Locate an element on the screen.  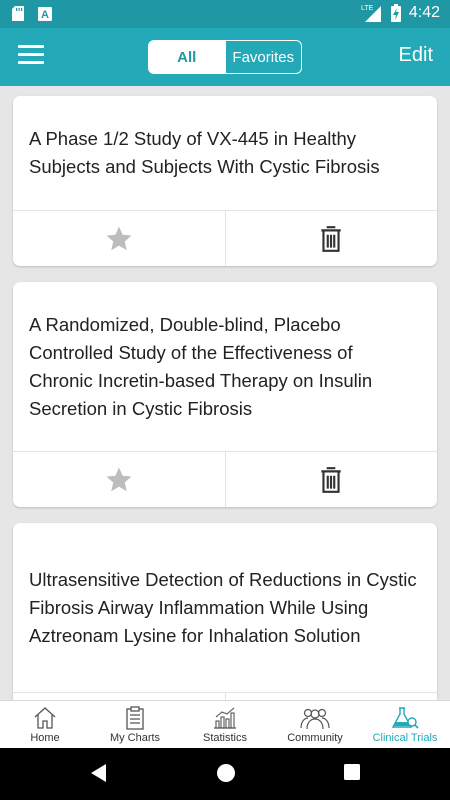
signal-icon: LTE is located at coordinates (371, 13).